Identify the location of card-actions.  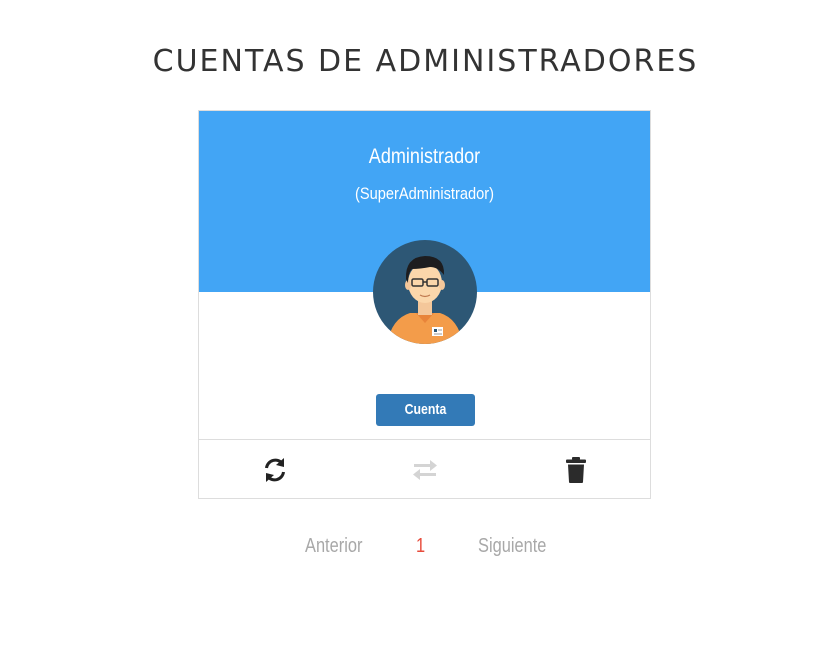
(424, 469).